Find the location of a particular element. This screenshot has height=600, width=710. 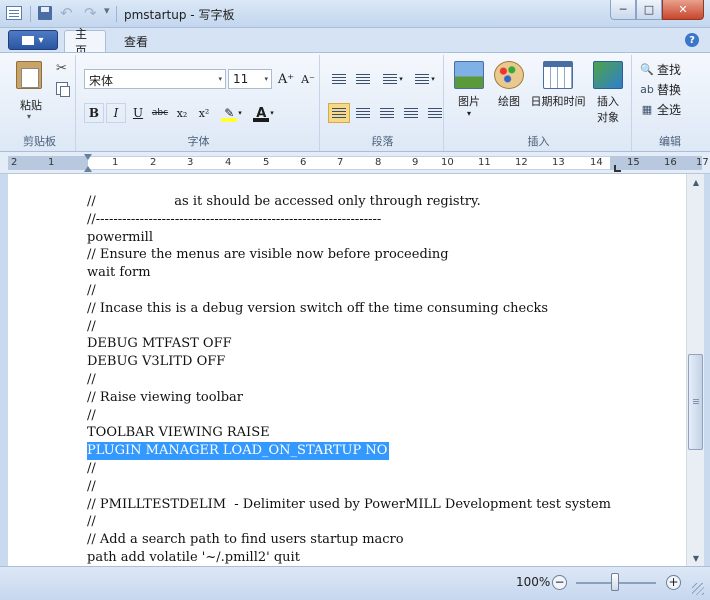

zoom-out-button: − is located at coordinates (559, 582).